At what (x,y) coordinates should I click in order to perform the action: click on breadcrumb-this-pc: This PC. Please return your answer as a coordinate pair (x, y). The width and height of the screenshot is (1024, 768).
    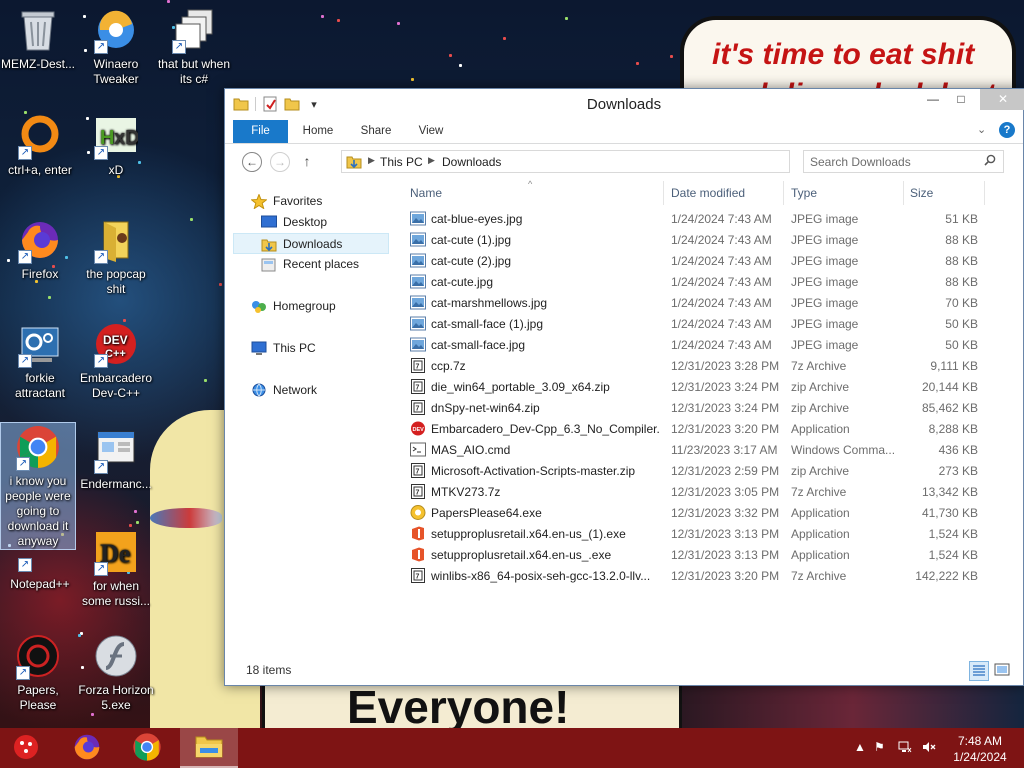
    Looking at the image, I should click on (401, 162).